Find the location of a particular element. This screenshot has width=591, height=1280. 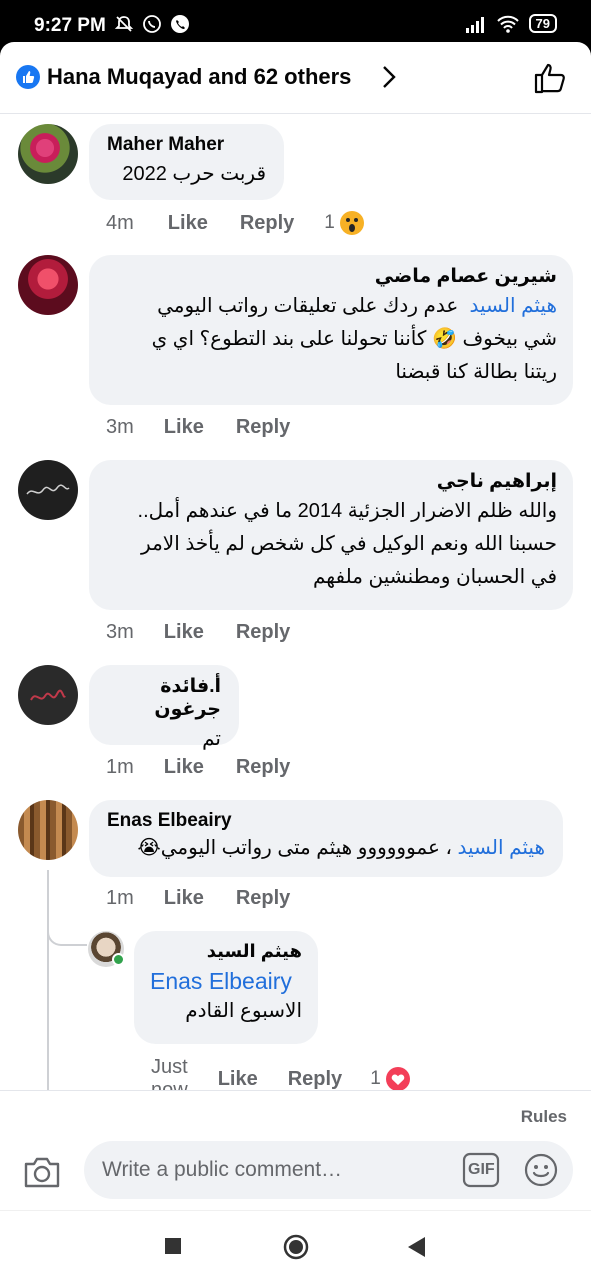

comment-author: Maher Maher is located at coordinates (186, 145).